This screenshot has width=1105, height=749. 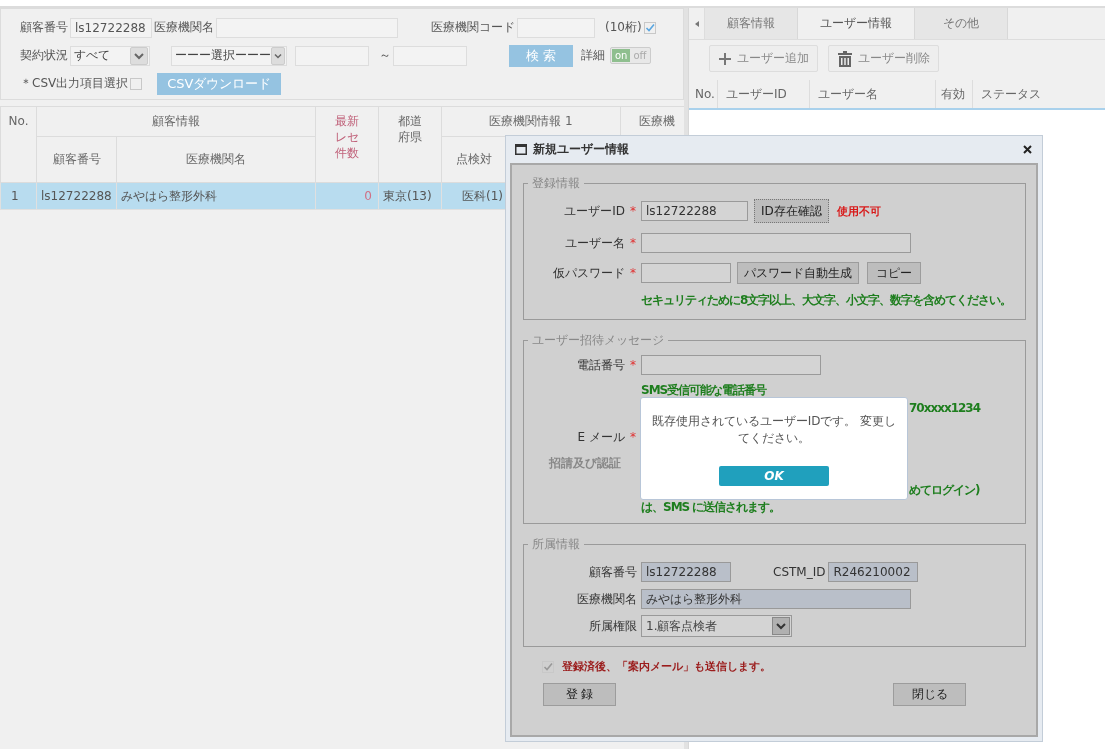 I want to click on digits-note: (10桁), so click(x=623, y=27).